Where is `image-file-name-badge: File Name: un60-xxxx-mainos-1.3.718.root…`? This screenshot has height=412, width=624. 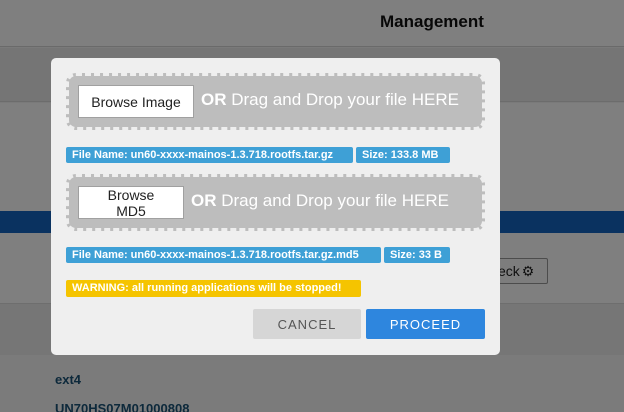
image-file-name-badge: File Name: un60-xxxx-mainos-1.3.718.root… is located at coordinates (209, 155).